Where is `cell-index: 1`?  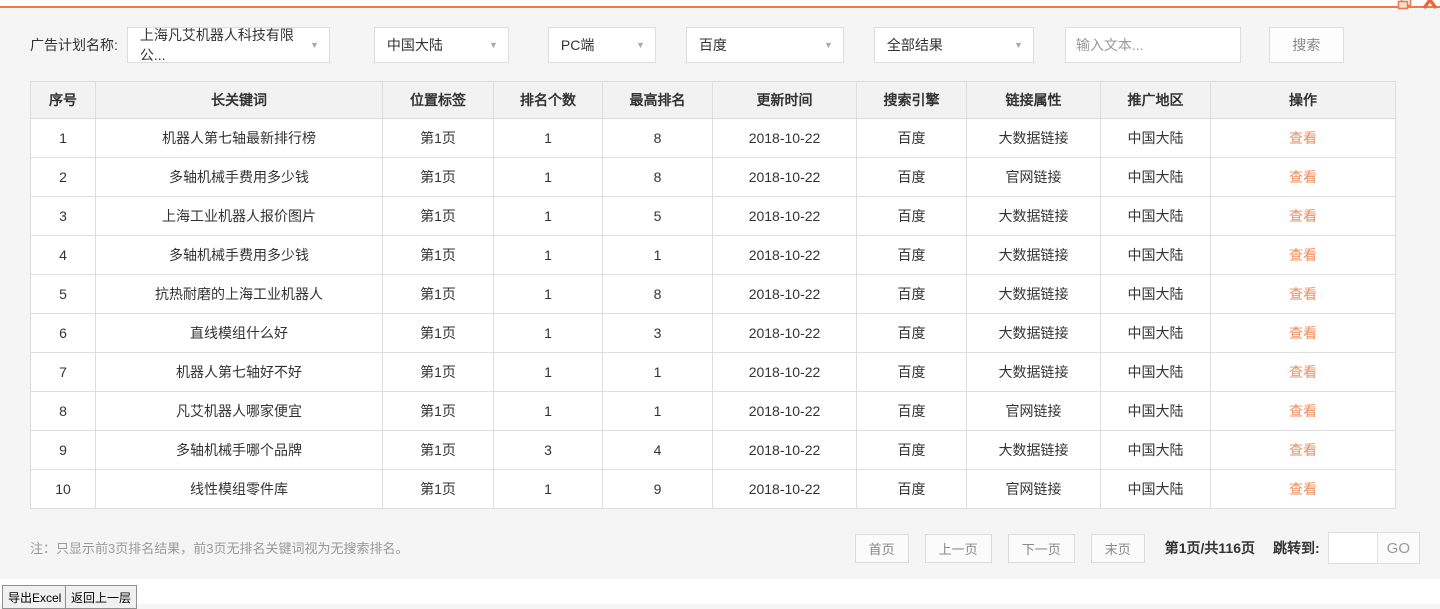
cell-index: 1 is located at coordinates (63, 138).